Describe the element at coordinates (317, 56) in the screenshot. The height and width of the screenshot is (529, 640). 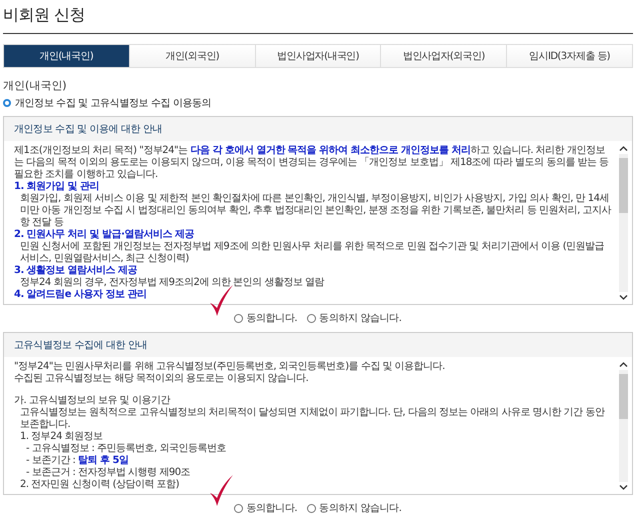
I see `tab: 법인사업자(내국인)` at that location.